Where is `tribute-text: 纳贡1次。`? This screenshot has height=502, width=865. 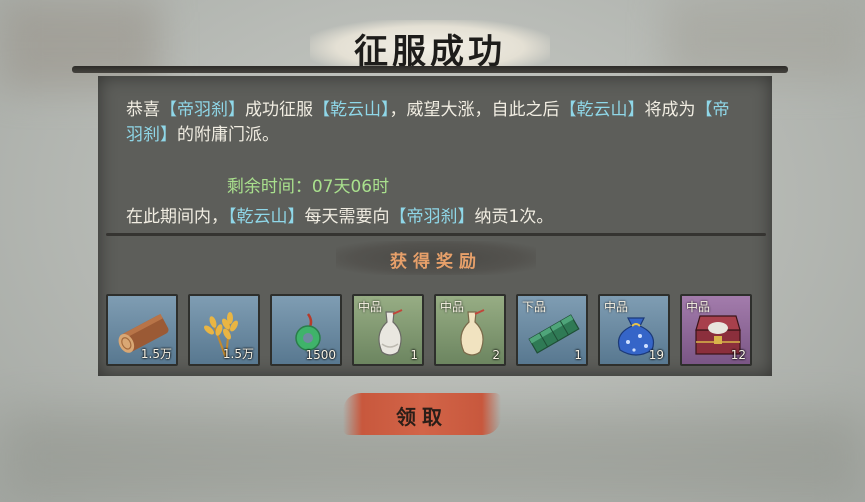
tribute-text: 纳贡1次。 is located at coordinates (514, 217).